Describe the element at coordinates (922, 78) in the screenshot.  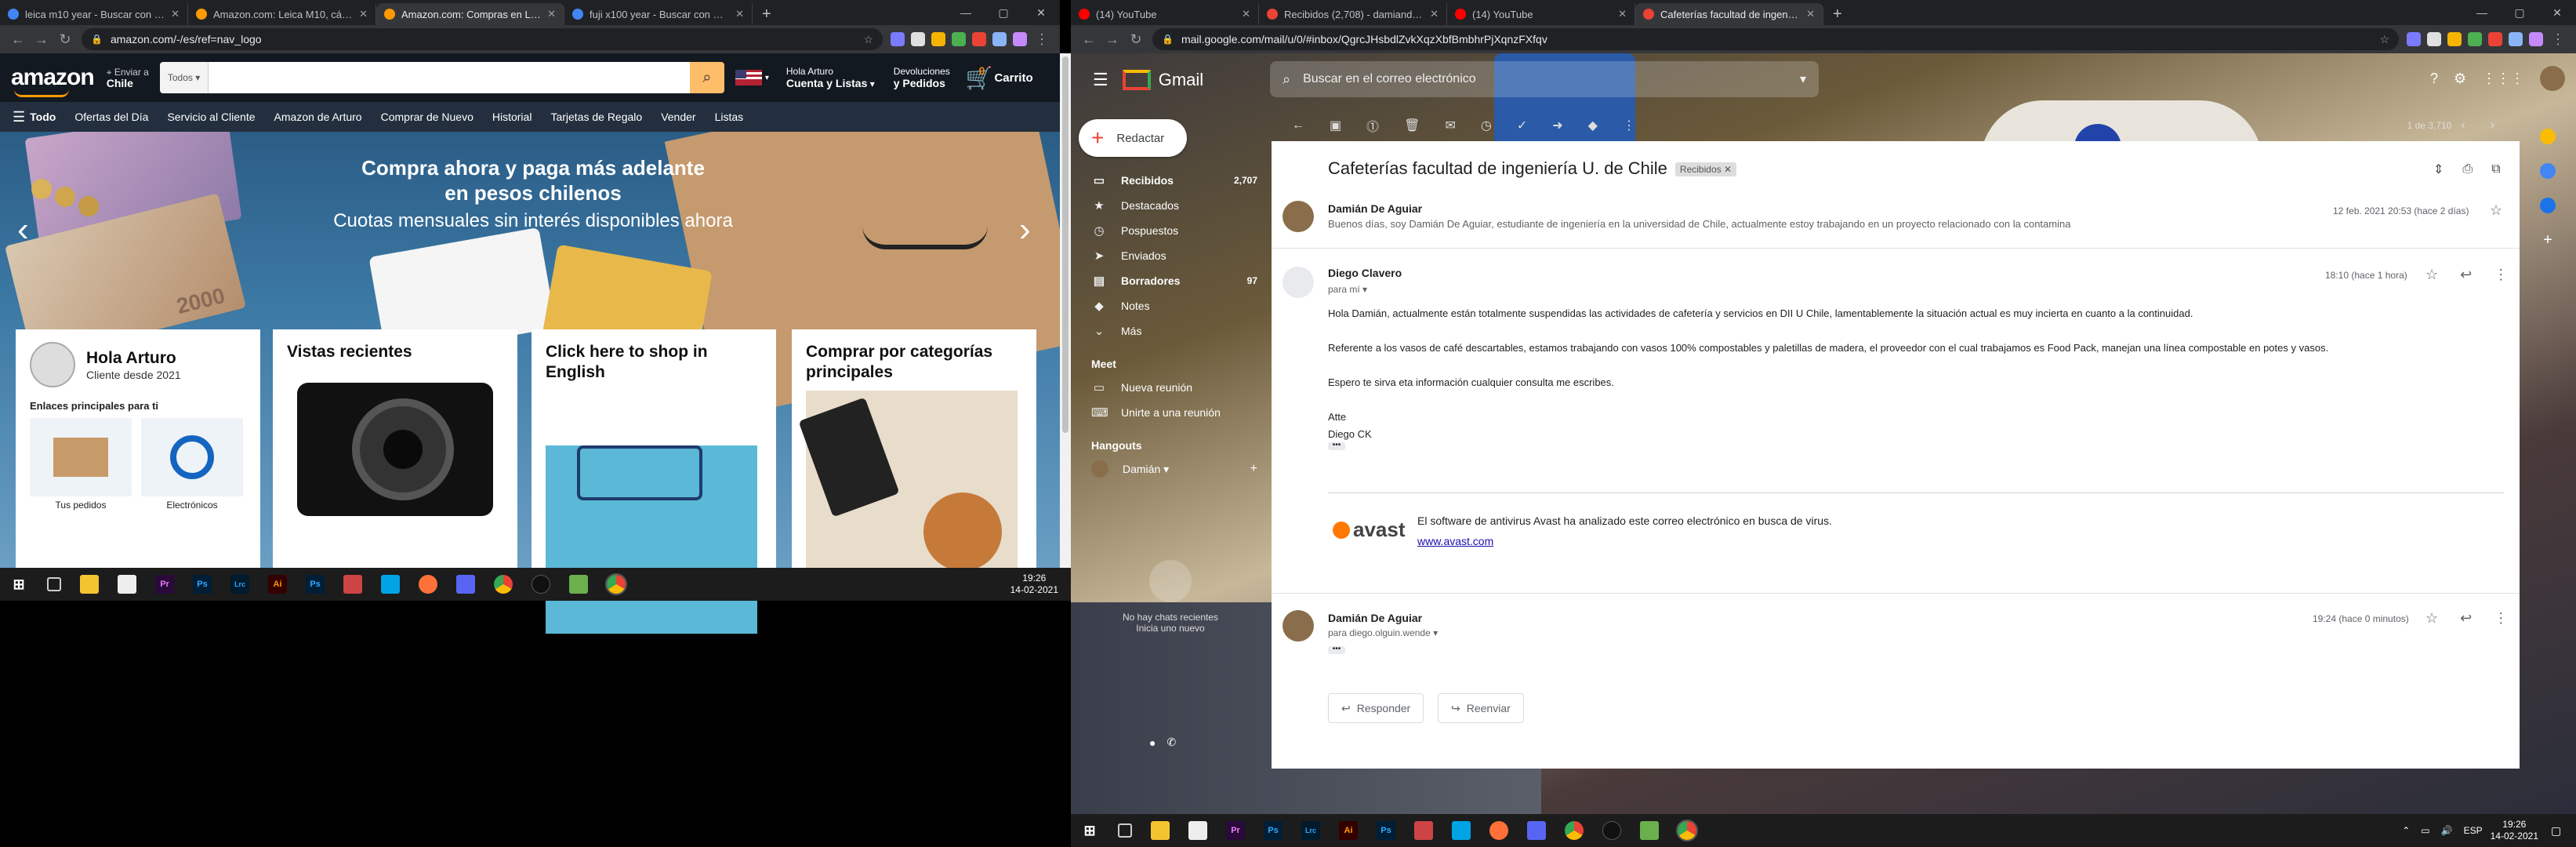
I see `returns-orders: Devoluciones y Pedidos` at that location.